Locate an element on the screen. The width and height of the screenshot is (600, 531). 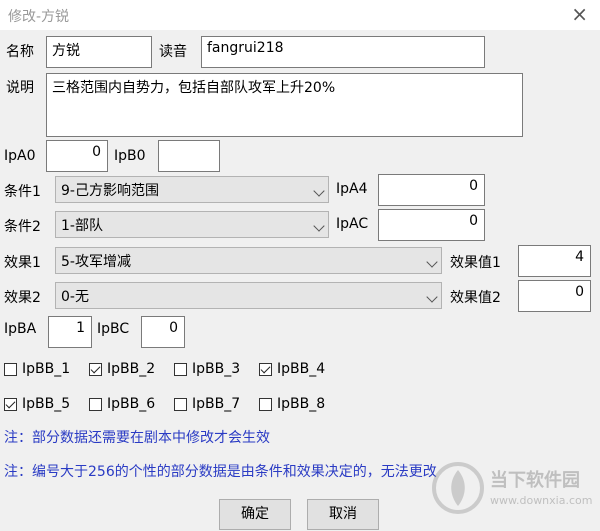
name-label: 名称 is located at coordinates (20, 52).